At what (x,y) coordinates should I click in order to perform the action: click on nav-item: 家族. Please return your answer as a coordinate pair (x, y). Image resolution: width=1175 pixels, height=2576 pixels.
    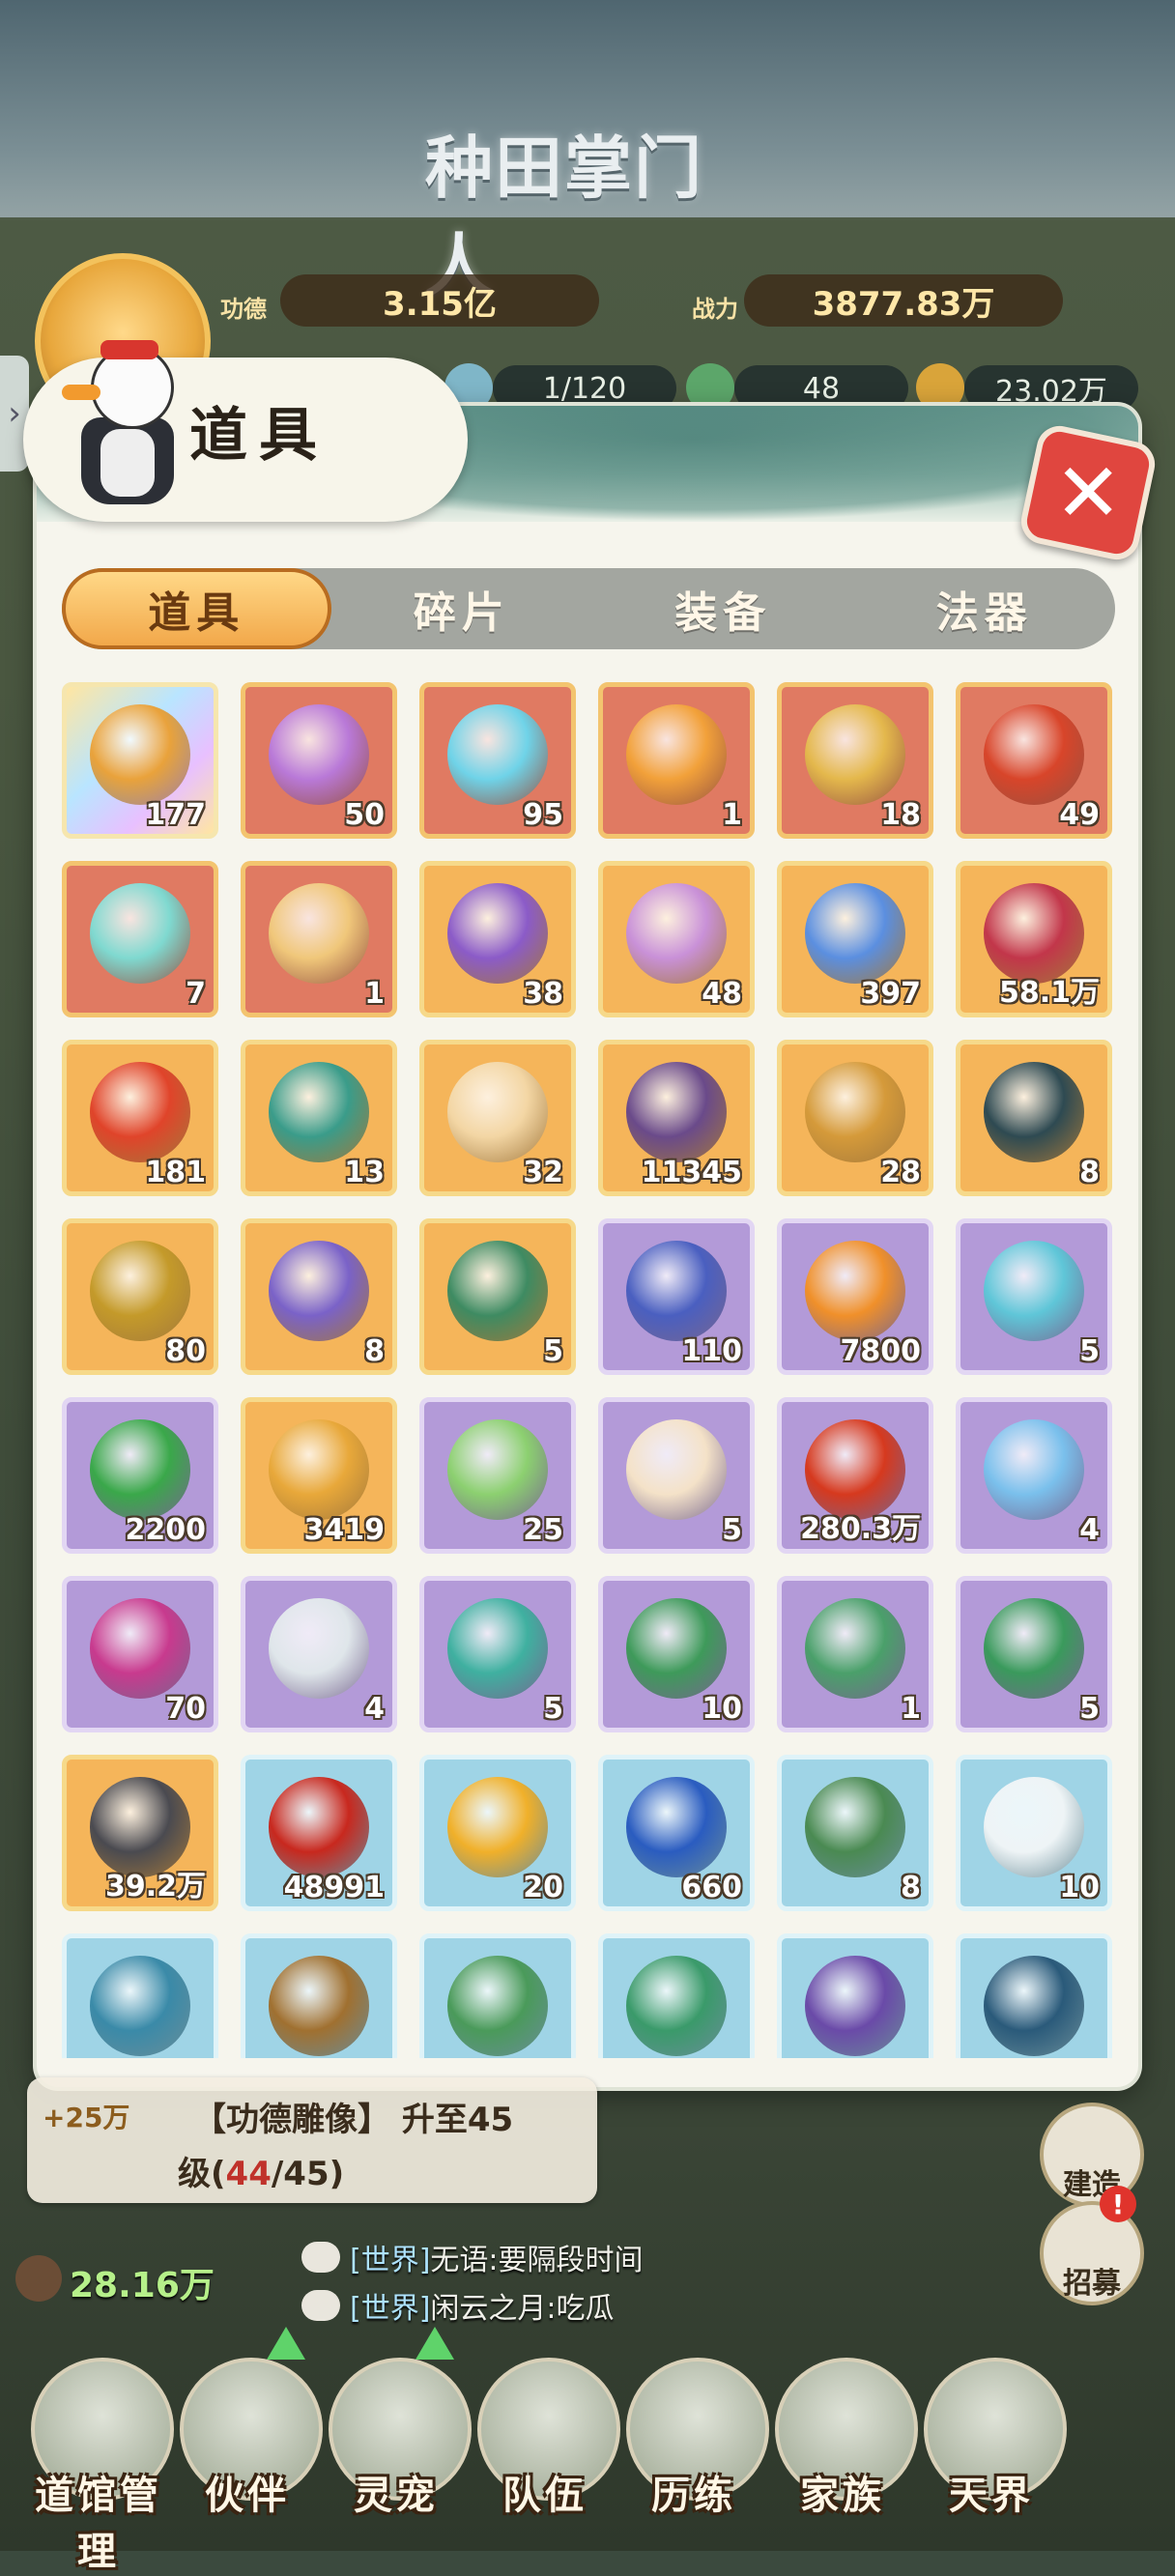
    Looking at the image, I should click on (842, 2443).